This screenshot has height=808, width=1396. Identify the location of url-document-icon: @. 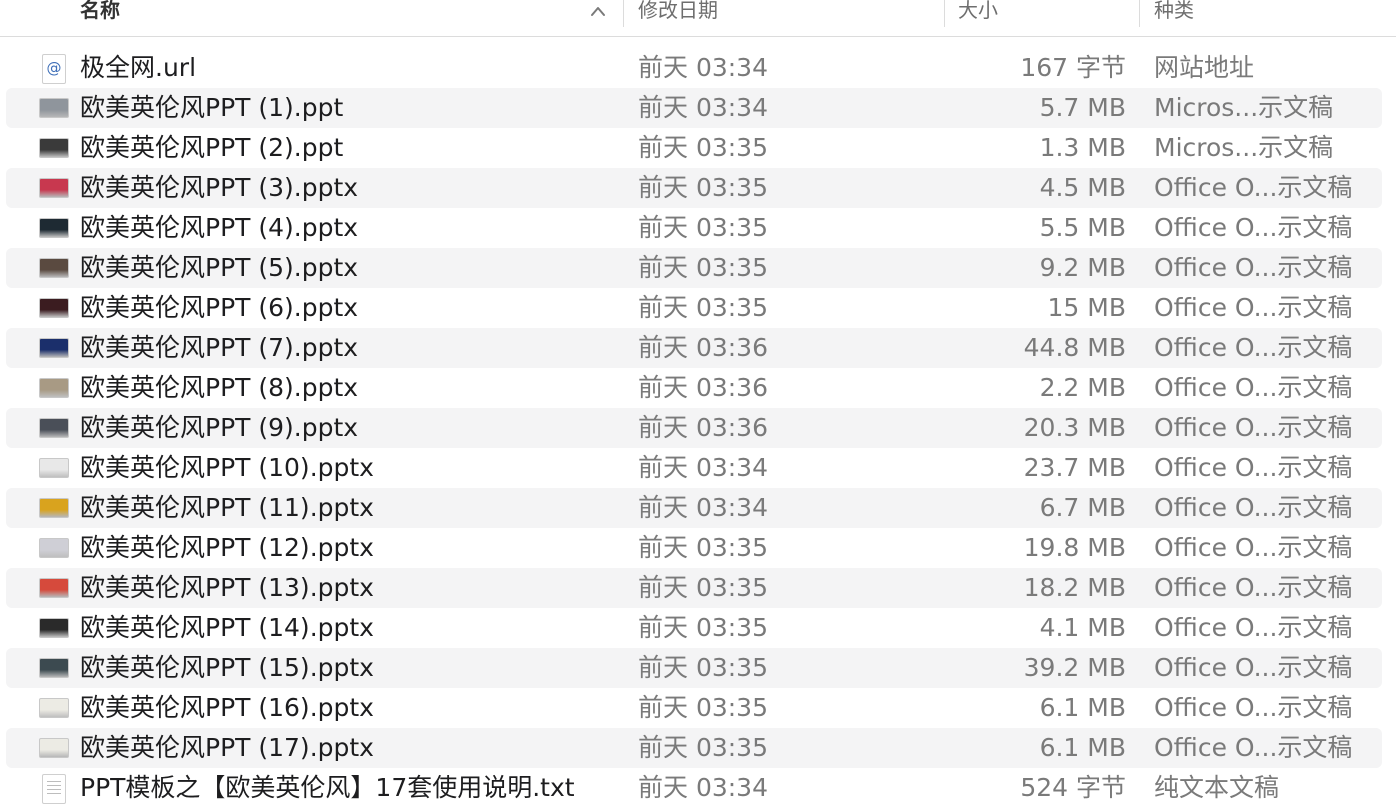
(54, 69).